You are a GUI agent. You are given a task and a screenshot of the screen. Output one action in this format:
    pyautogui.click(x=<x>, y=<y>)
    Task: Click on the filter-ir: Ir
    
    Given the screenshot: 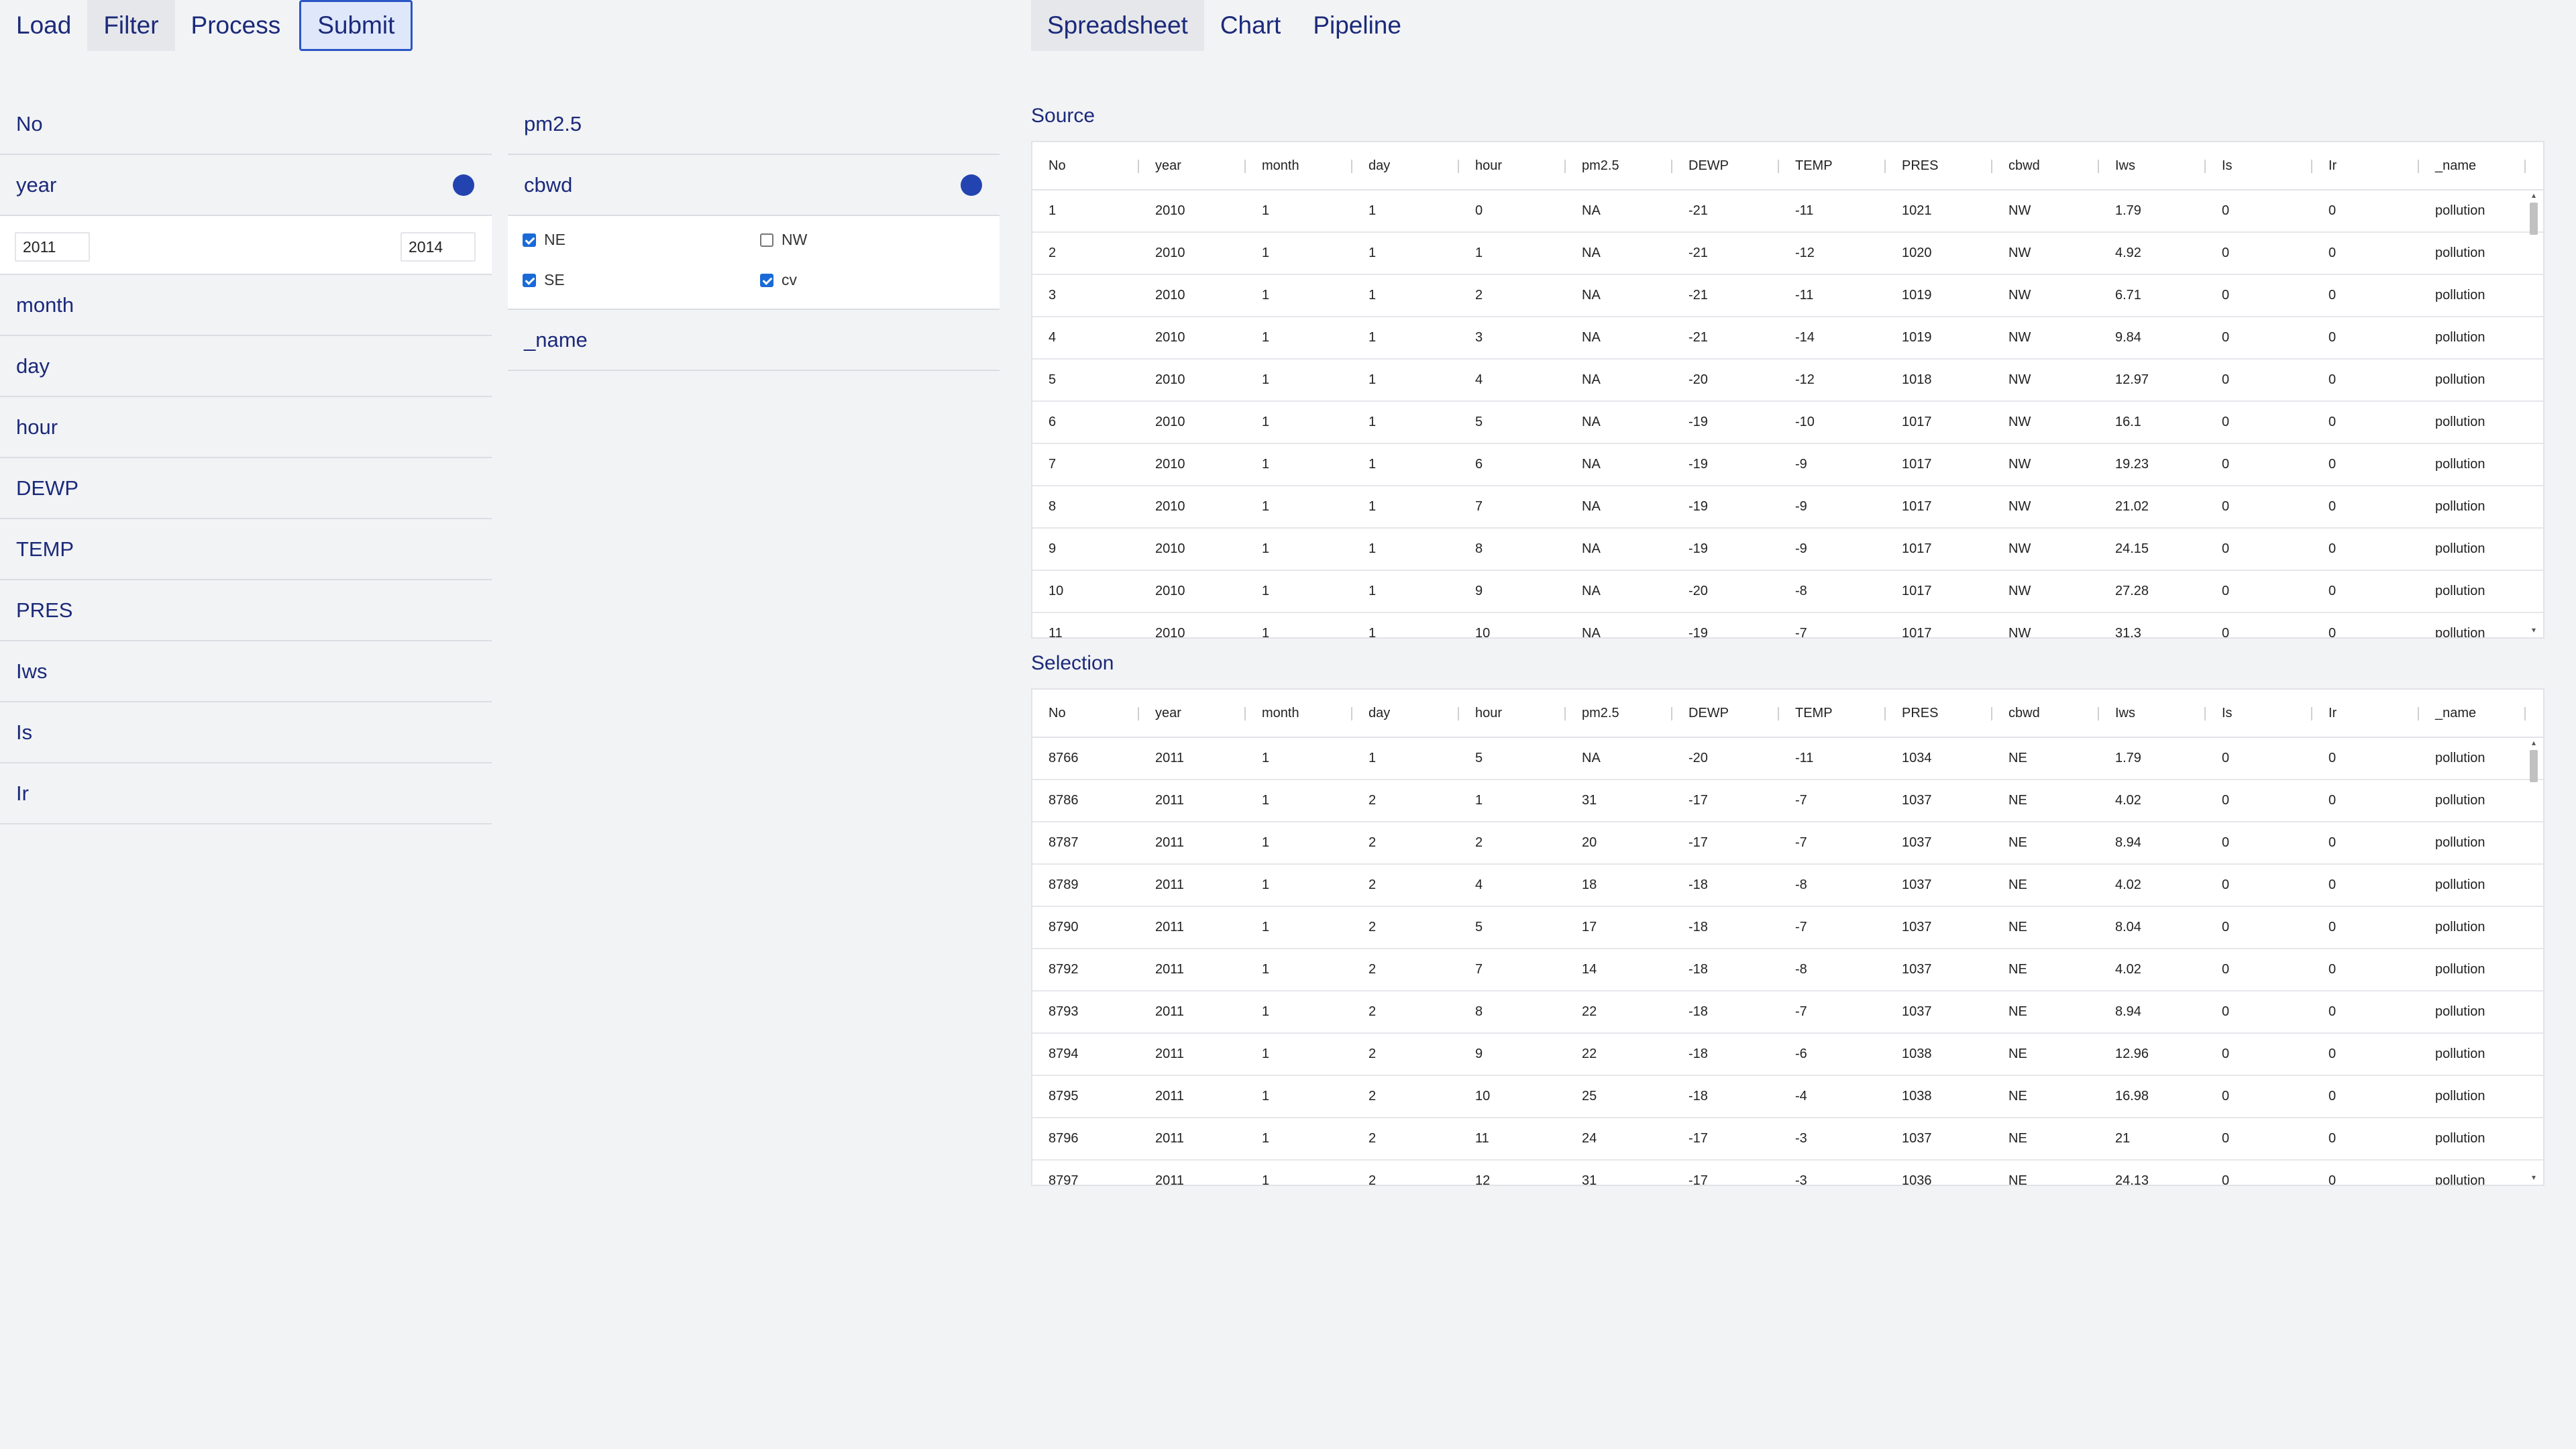 What is the action you would take?
    pyautogui.click(x=246, y=793)
    